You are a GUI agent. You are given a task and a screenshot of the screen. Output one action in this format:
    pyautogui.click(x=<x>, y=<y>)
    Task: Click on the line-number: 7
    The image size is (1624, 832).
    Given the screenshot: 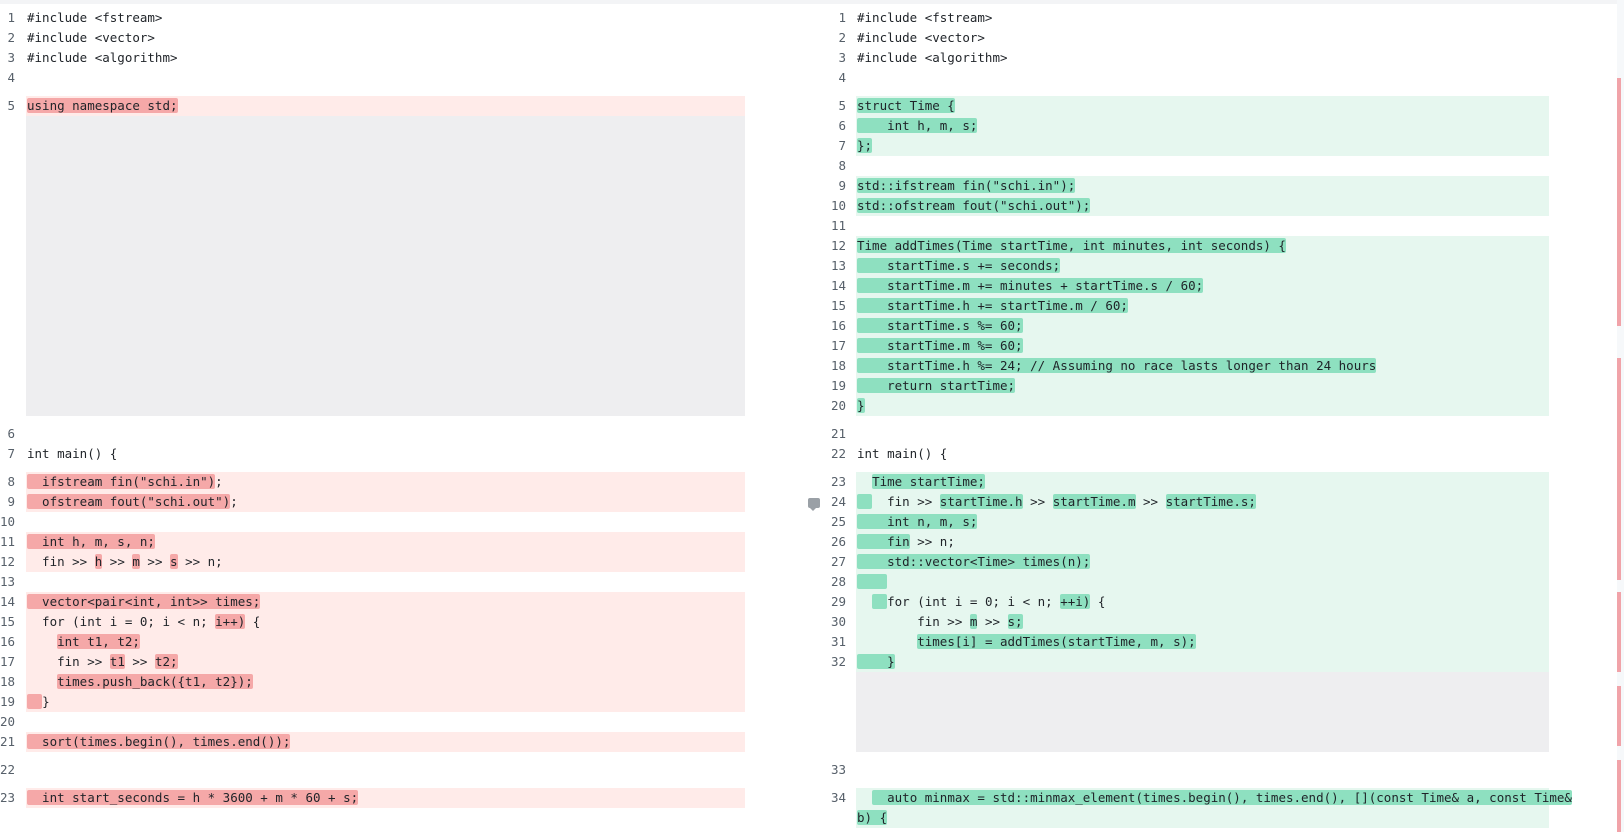 What is the action you would take?
    pyautogui.click(x=842, y=145)
    